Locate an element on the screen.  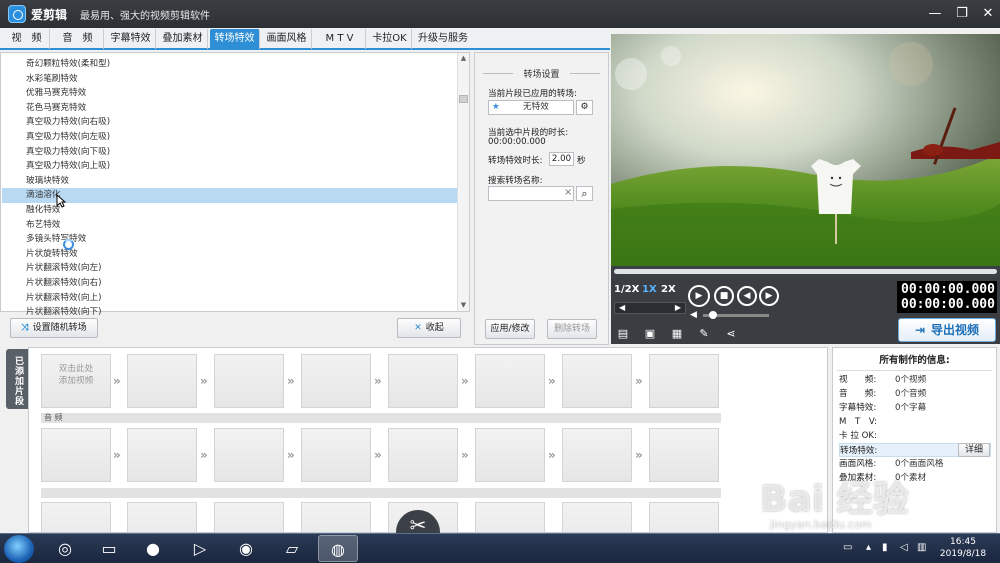
apply-modify-button: 应用/修改 is located at coordinates (510, 329).